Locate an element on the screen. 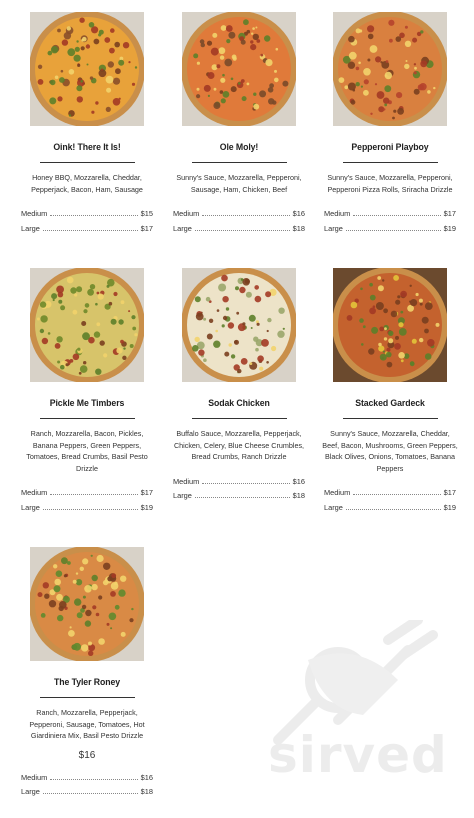 Image resolution: width=474 pixels, height=818 pixels. menu-item-title: Stacked Gardeck is located at coordinates (390, 403).